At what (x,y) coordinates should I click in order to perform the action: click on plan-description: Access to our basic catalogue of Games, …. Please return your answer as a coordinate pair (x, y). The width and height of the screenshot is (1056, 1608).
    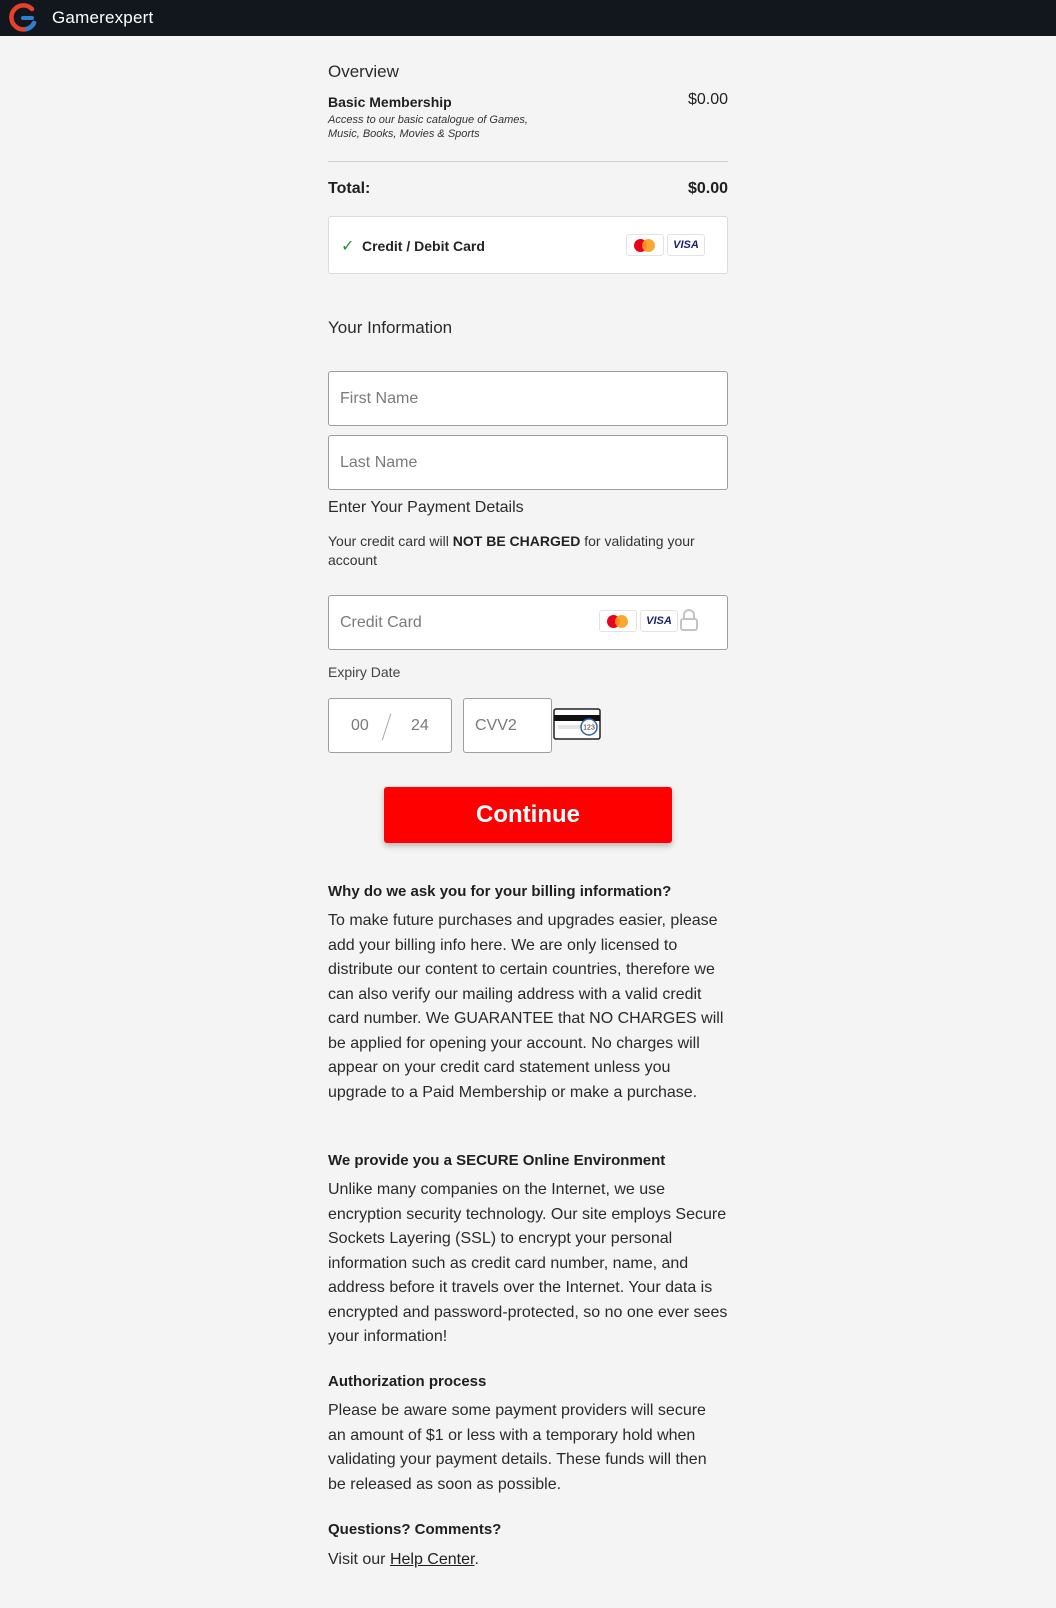
    Looking at the image, I should click on (428, 127).